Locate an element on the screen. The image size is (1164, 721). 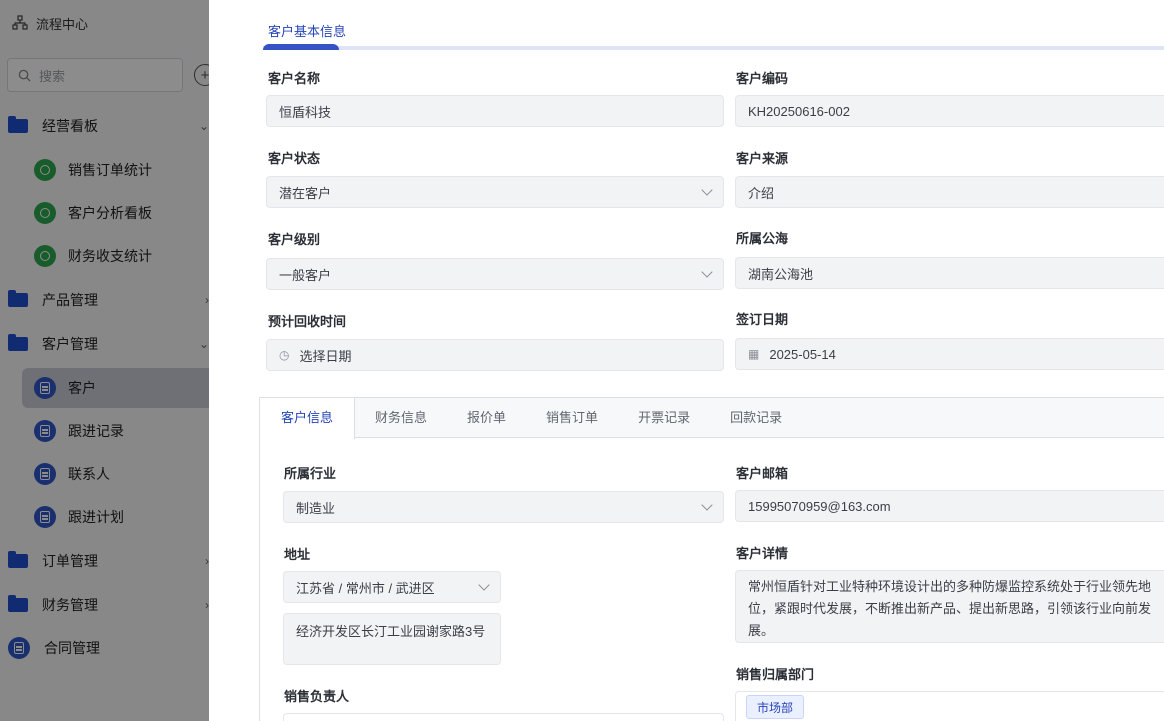
recover-date-placeholder: 选择日期 is located at coordinates (325, 356).